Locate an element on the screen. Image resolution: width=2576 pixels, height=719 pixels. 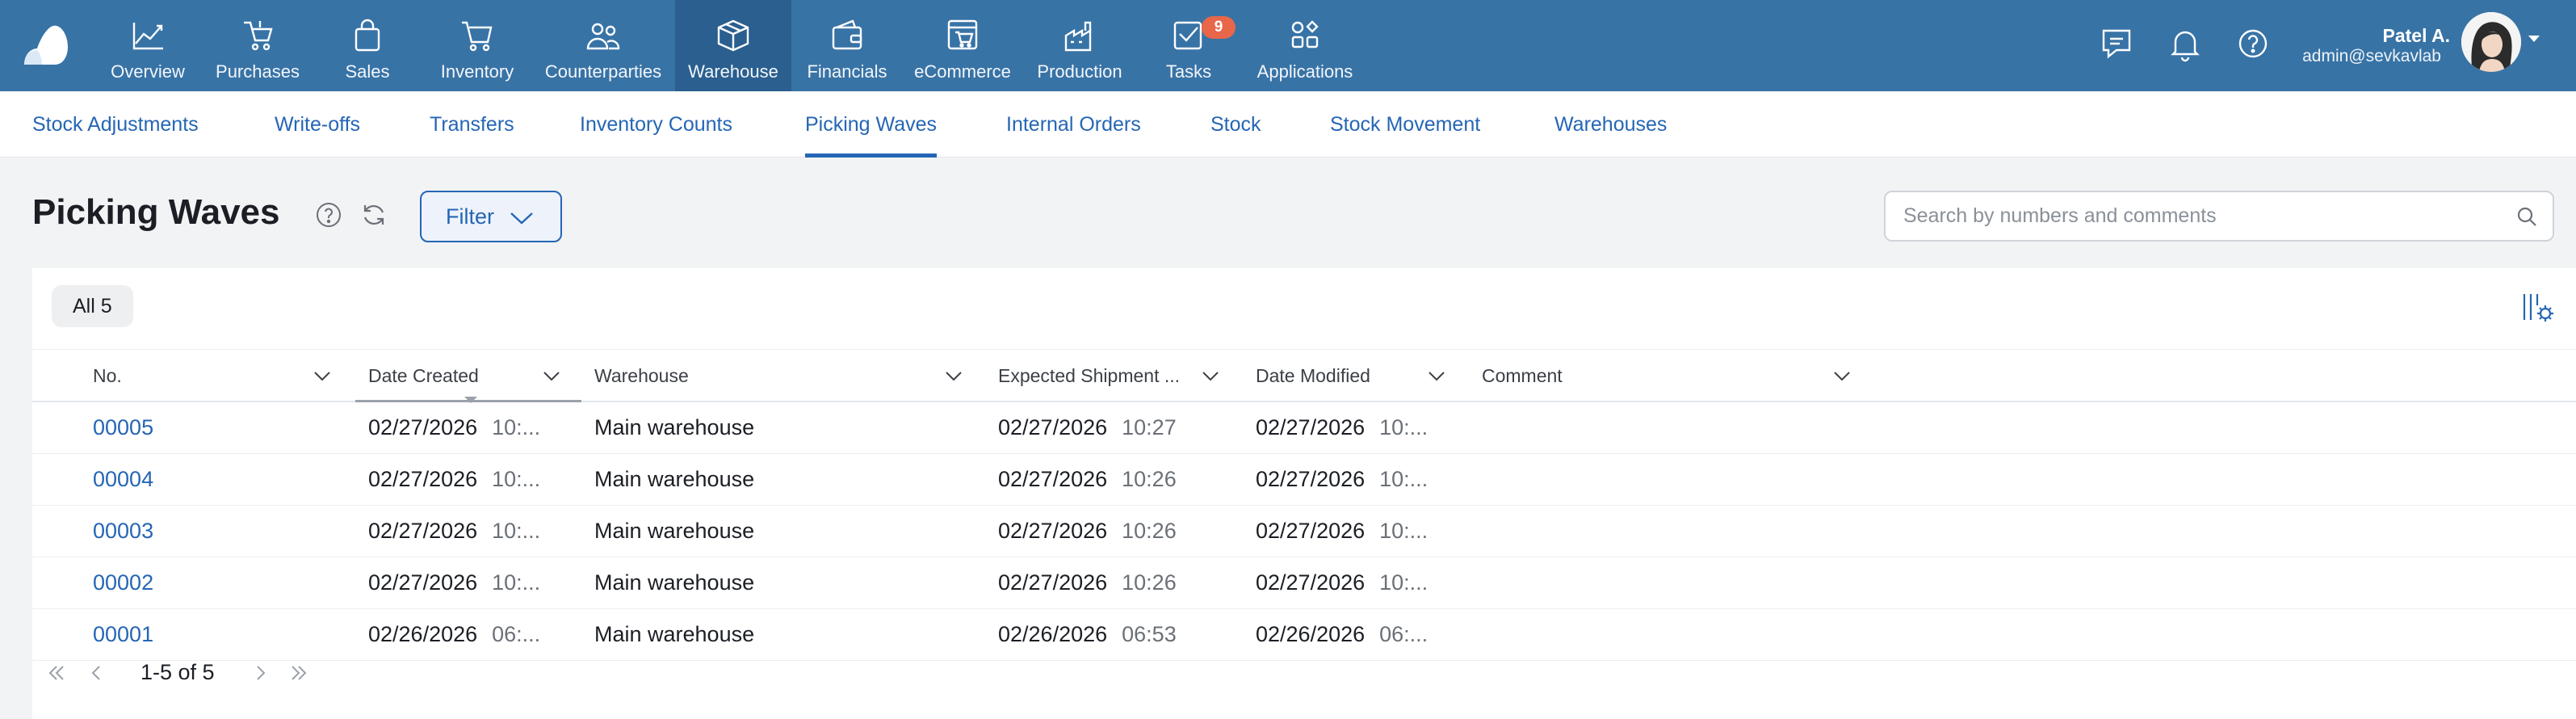
factory-icon is located at coordinates (1078, 36).